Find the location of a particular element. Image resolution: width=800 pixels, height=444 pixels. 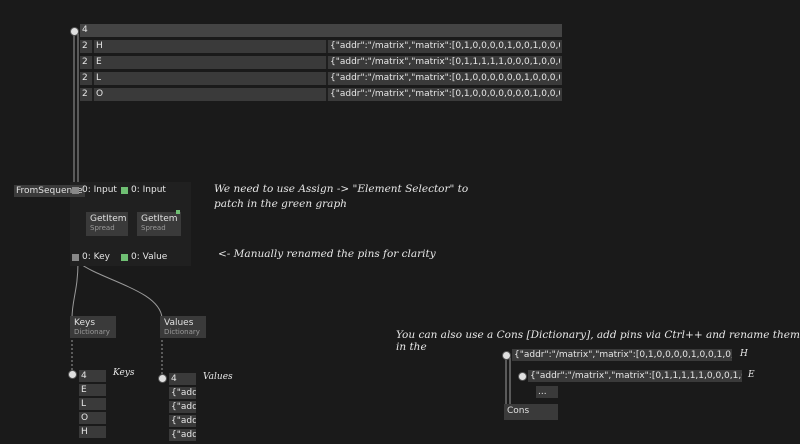

getitem-node-value: GetItem Spread is located at coordinates (159, 224).